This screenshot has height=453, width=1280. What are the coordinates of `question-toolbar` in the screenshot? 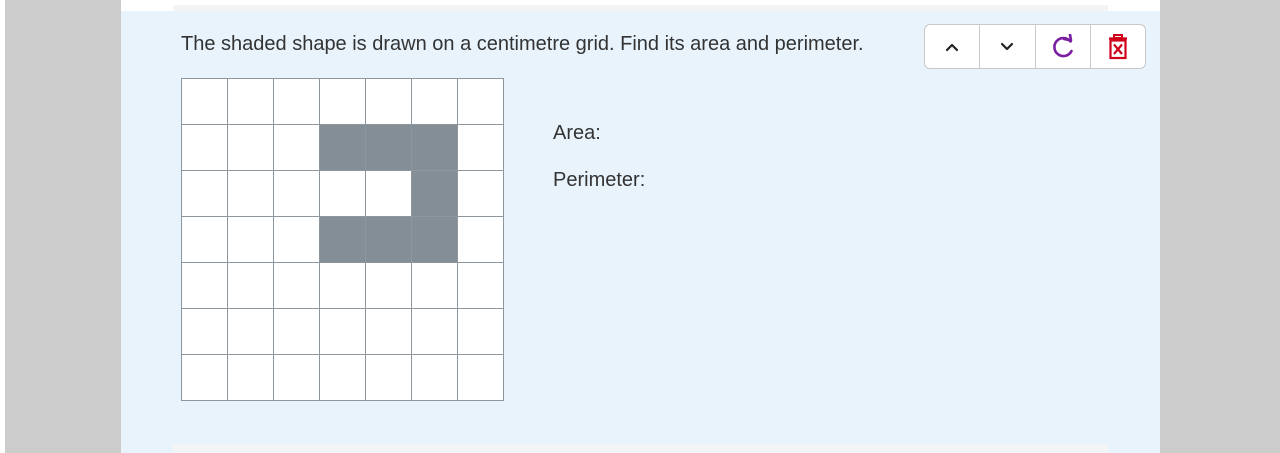 It's located at (1035, 46).